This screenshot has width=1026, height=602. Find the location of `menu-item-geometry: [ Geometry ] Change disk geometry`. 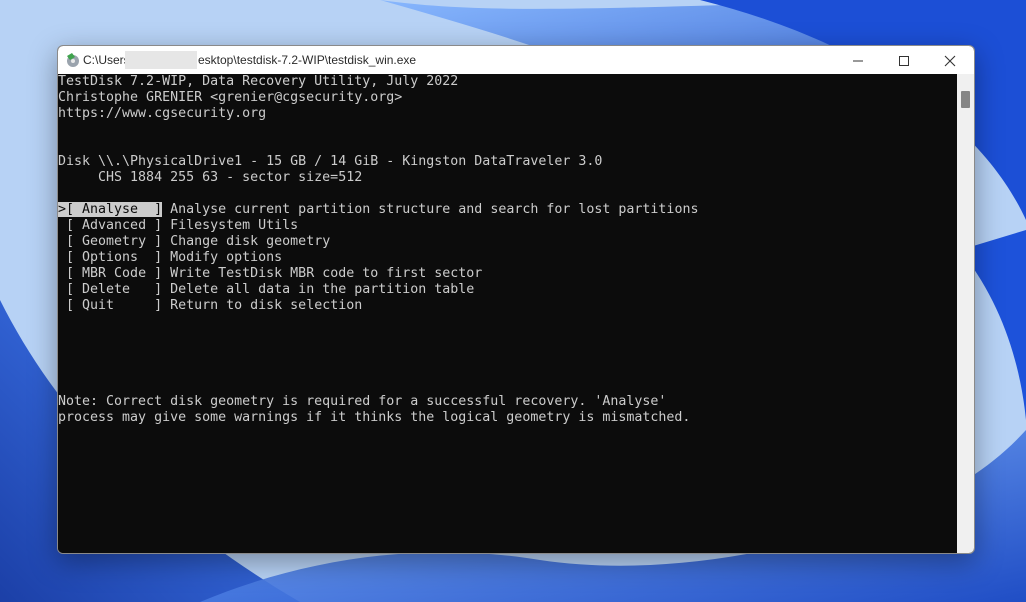

menu-item-geometry: [ Geometry ] Change disk geometry is located at coordinates (194, 242).